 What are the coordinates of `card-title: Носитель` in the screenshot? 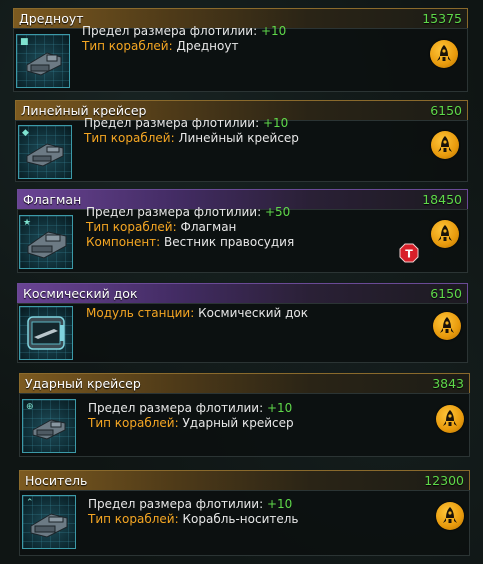 It's located at (56, 480).